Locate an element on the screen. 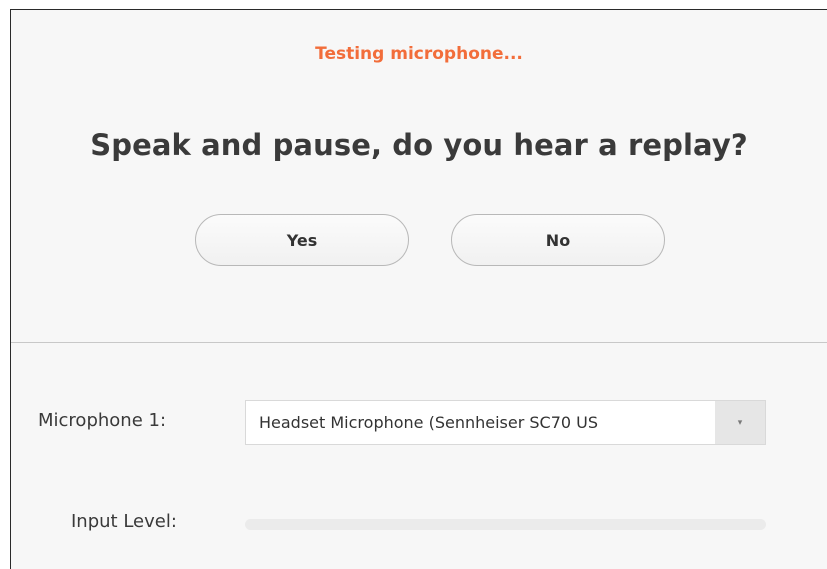  no-button: No is located at coordinates (558, 240).